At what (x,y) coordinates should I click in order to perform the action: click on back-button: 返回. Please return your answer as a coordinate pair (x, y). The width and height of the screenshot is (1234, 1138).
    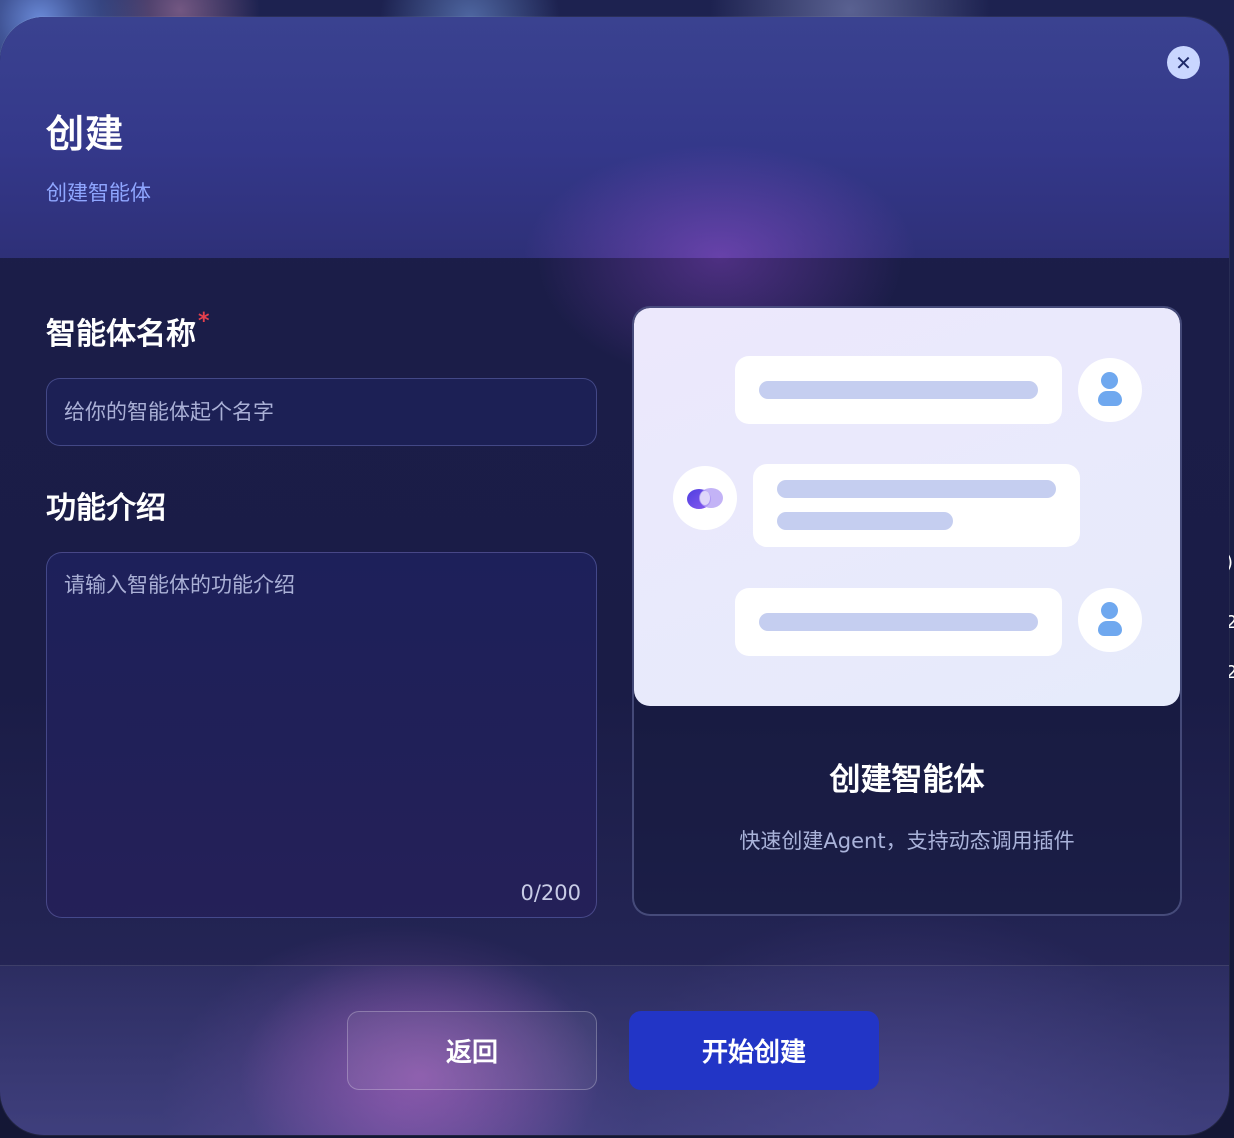
    Looking at the image, I should click on (472, 1050).